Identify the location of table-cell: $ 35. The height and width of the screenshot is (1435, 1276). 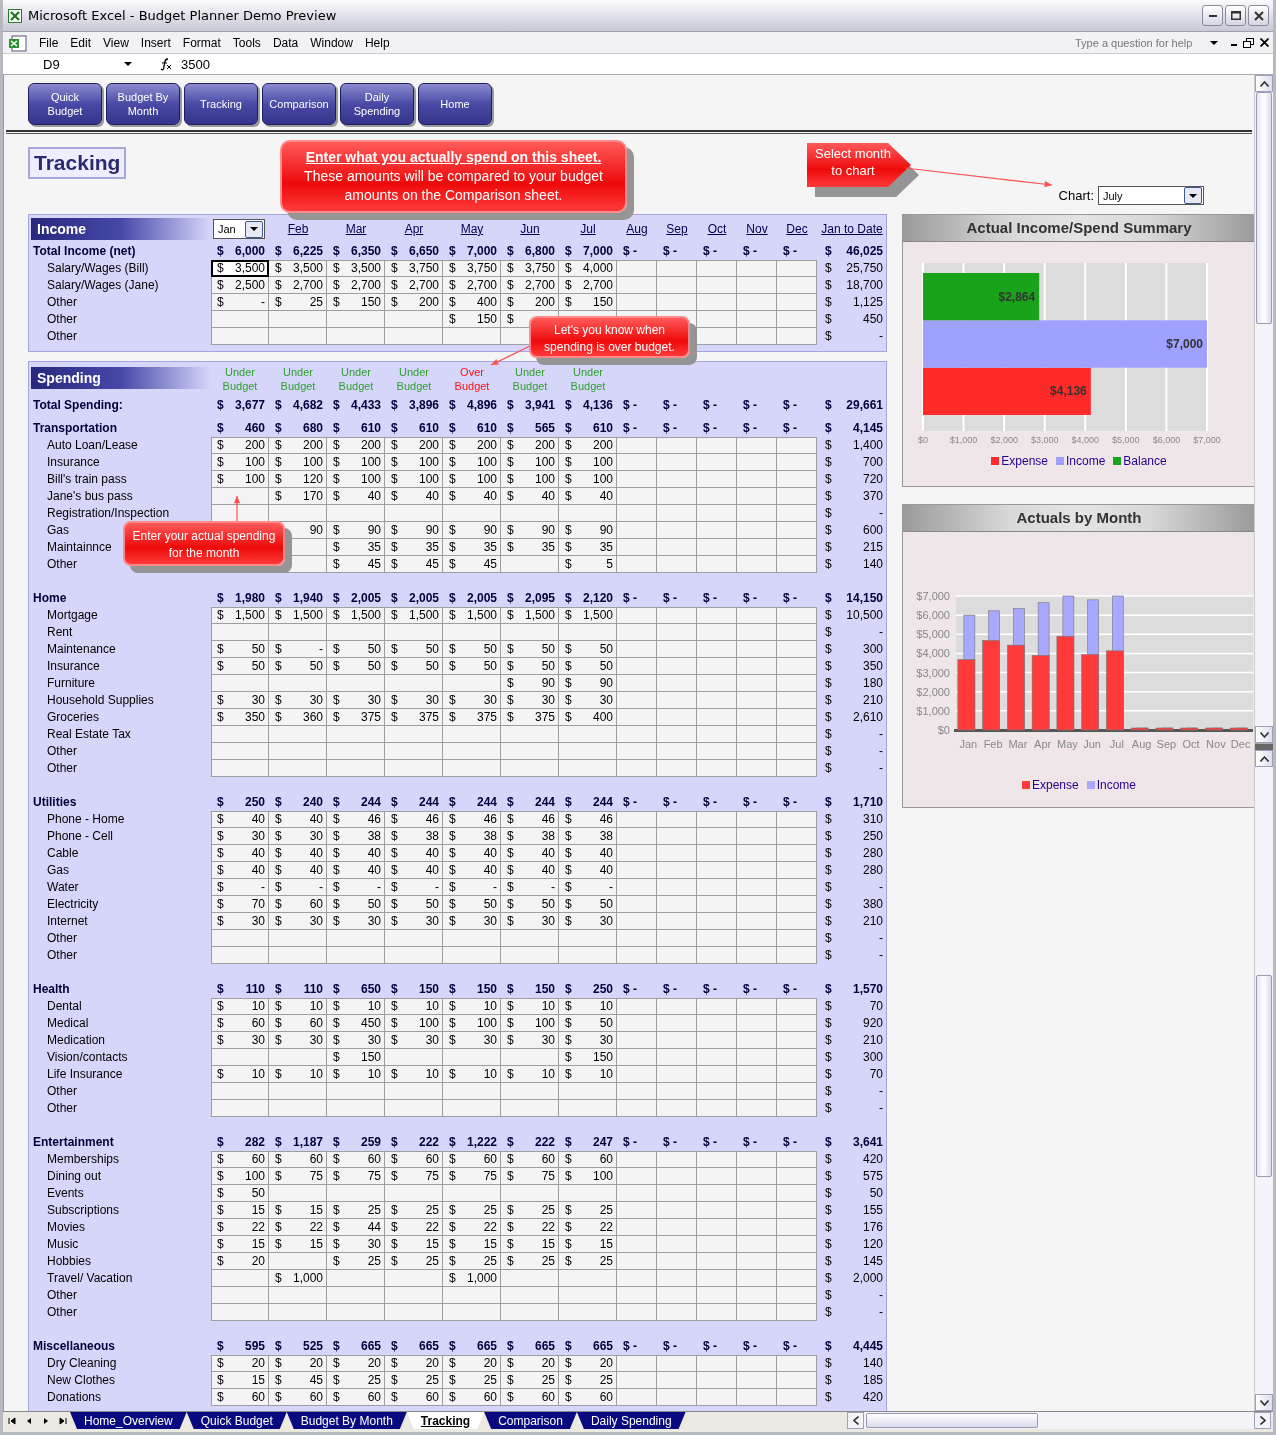
(414, 547).